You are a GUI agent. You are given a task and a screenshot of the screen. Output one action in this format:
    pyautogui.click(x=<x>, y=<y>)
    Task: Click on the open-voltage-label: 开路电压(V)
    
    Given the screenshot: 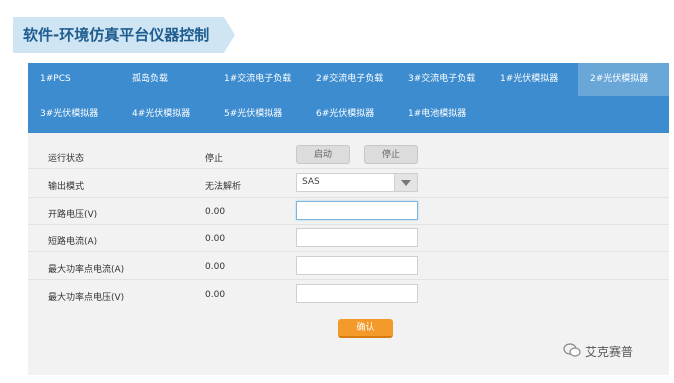 What is the action you would take?
    pyautogui.click(x=73, y=215)
    